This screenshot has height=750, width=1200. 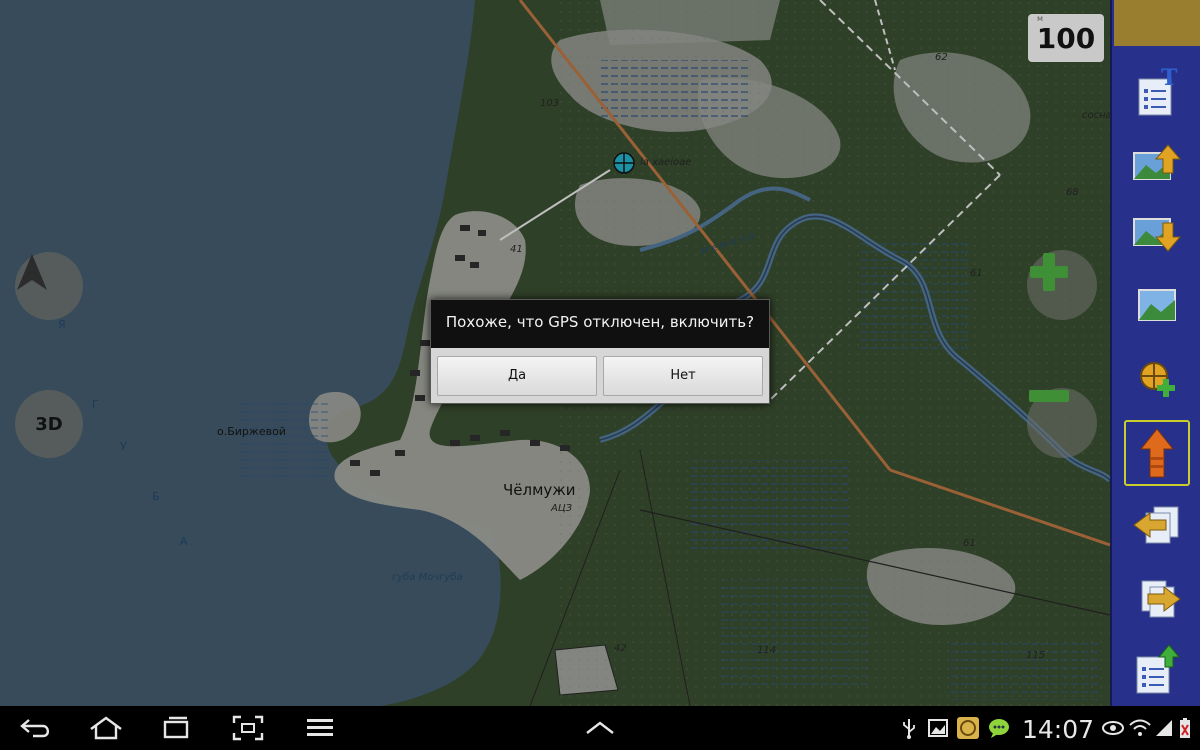 I want to click on back-icon, so click(x=1156, y=525).